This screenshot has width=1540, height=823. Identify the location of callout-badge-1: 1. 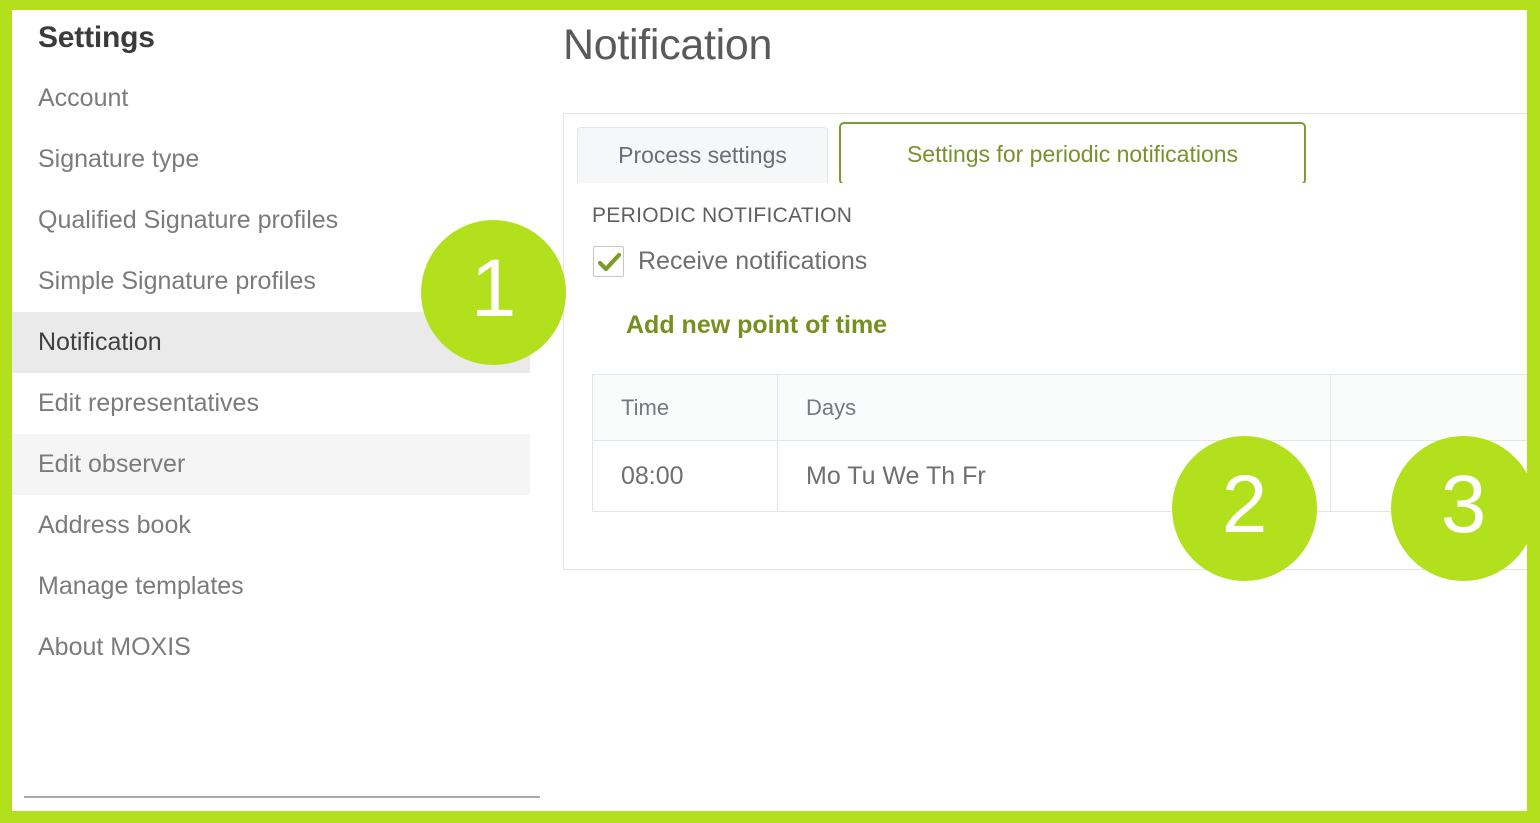
(493, 292).